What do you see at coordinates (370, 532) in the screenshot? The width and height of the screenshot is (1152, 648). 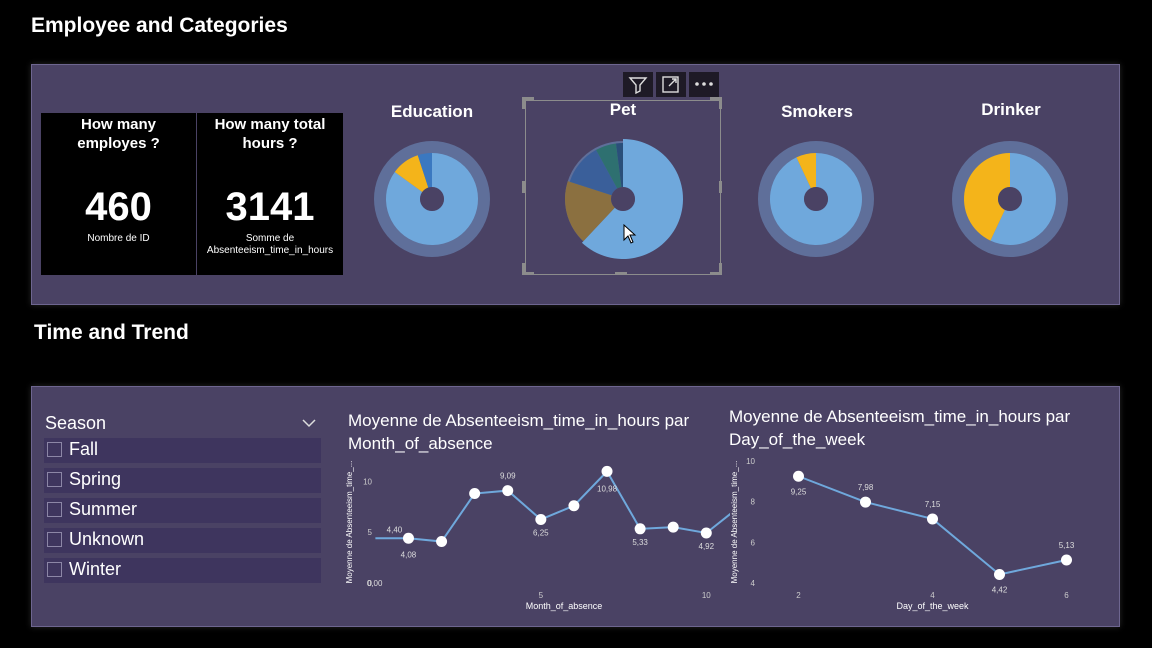 I see `y-tick-label: 5` at bounding box center [370, 532].